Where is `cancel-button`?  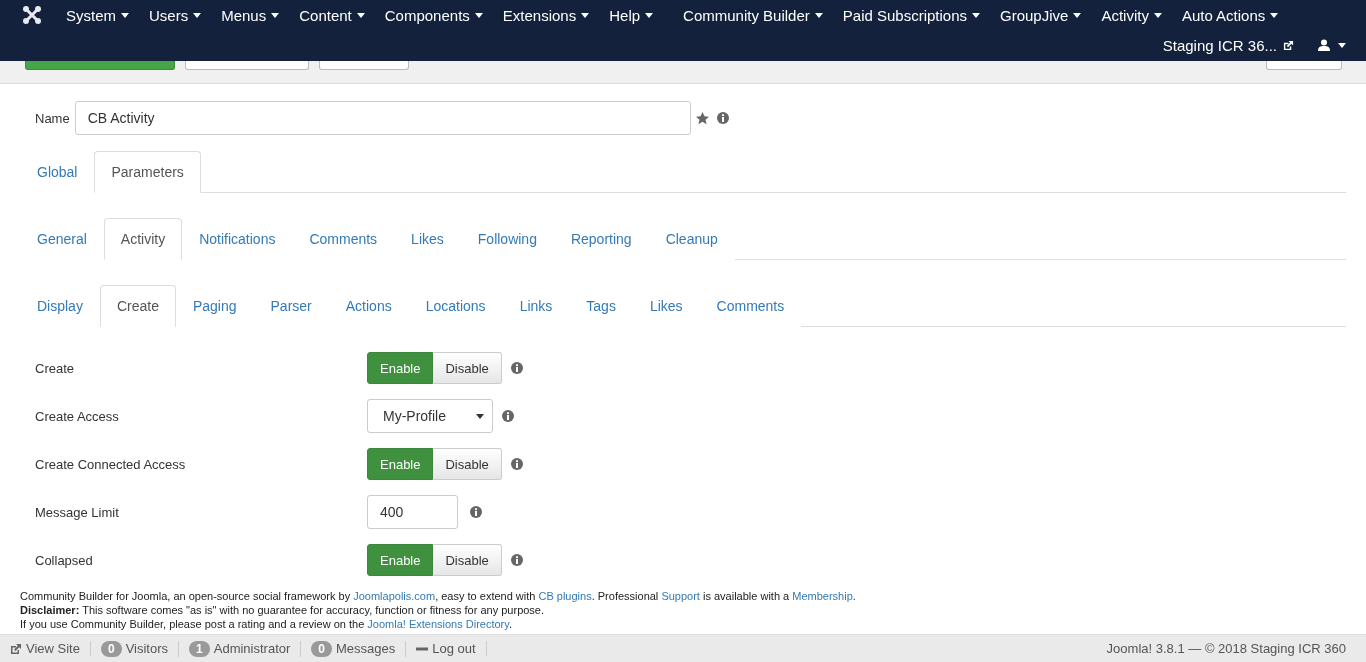 cancel-button is located at coordinates (364, 65).